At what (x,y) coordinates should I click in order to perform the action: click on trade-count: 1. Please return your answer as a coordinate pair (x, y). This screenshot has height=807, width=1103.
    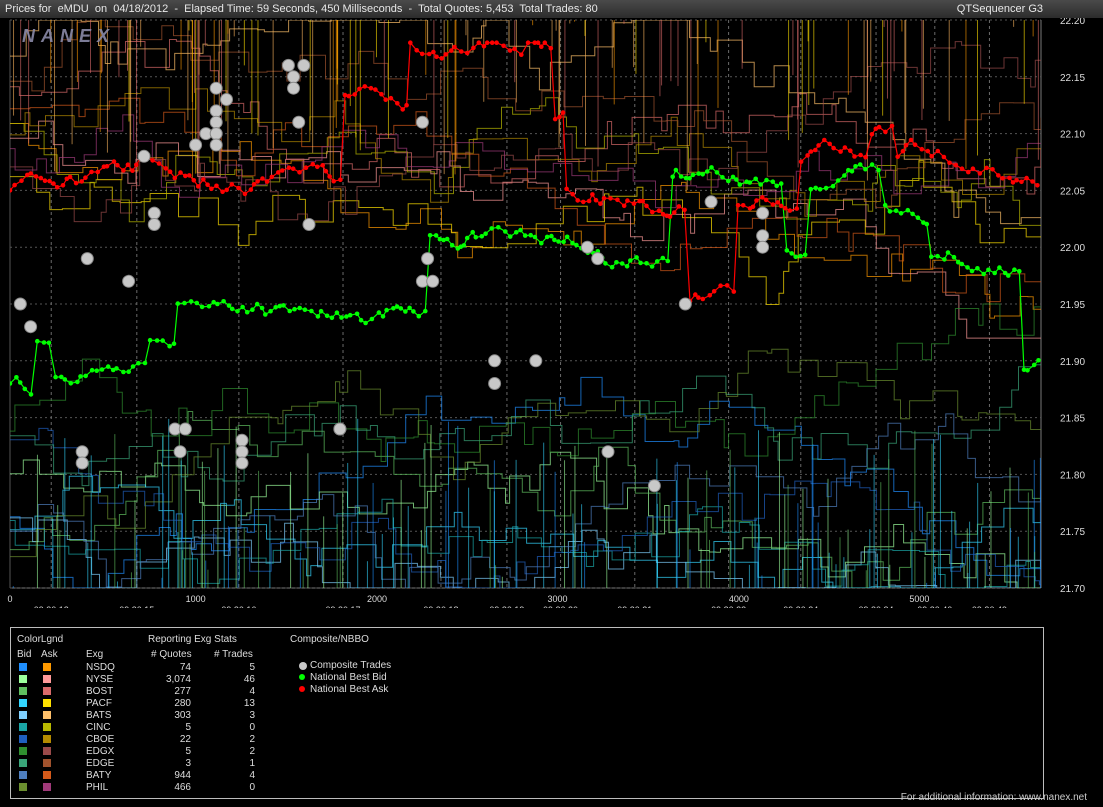
    Looking at the image, I should click on (252, 763).